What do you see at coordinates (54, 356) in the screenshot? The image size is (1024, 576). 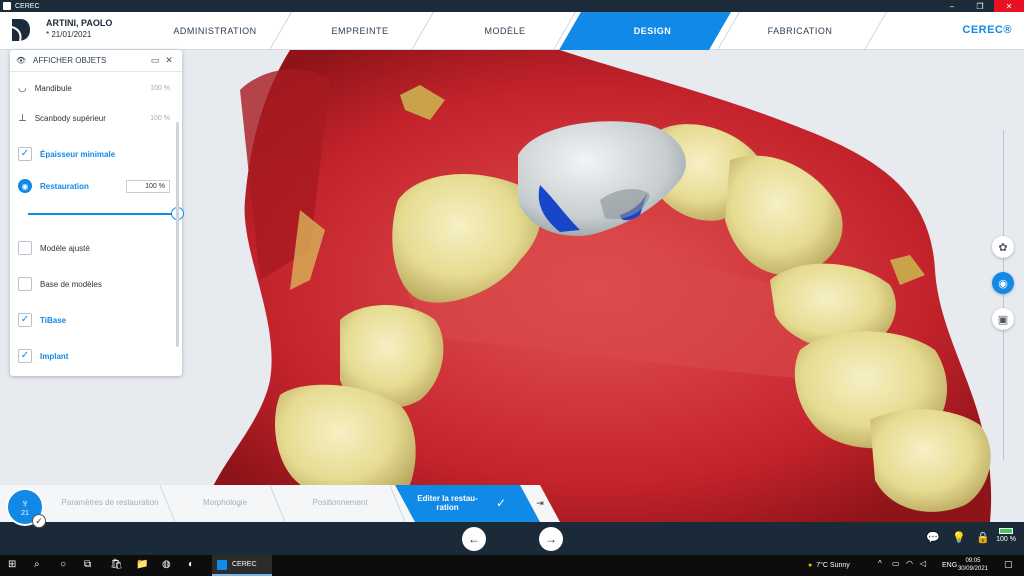 I see `object-label: Implant` at bounding box center [54, 356].